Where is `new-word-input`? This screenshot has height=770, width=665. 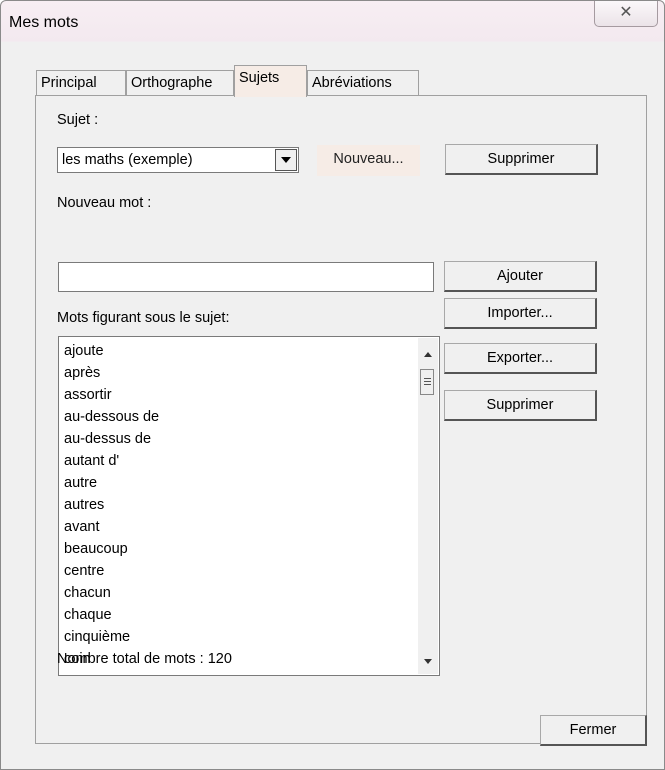 new-word-input is located at coordinates (246, 277).